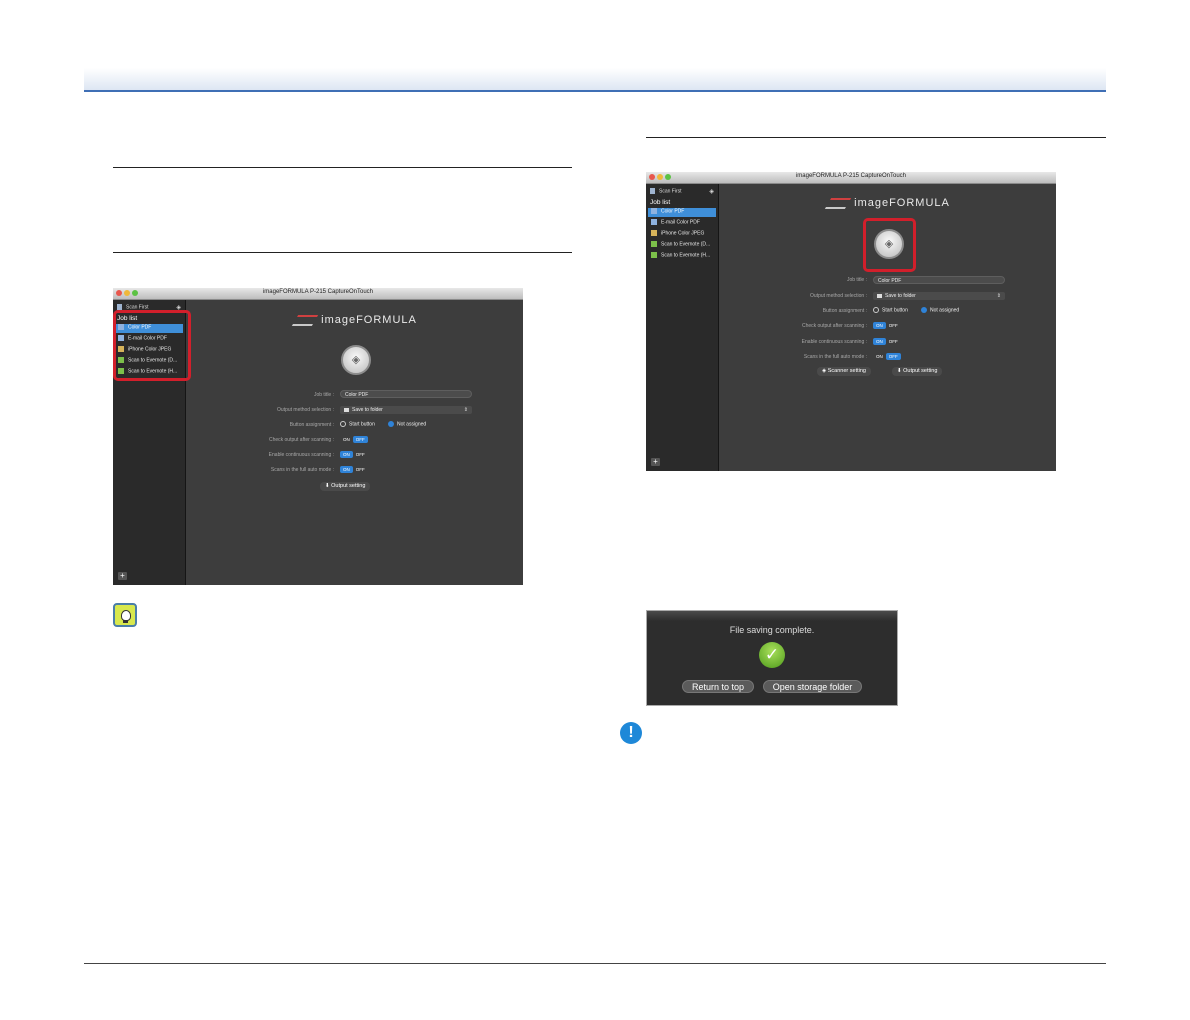 This screenshot has height=1020, width=1190. What do you see at coordinates (812, 686) in the screenshot?
I see `open-storage-folder-button: Open storage folder` at bounding box center [812, 686].